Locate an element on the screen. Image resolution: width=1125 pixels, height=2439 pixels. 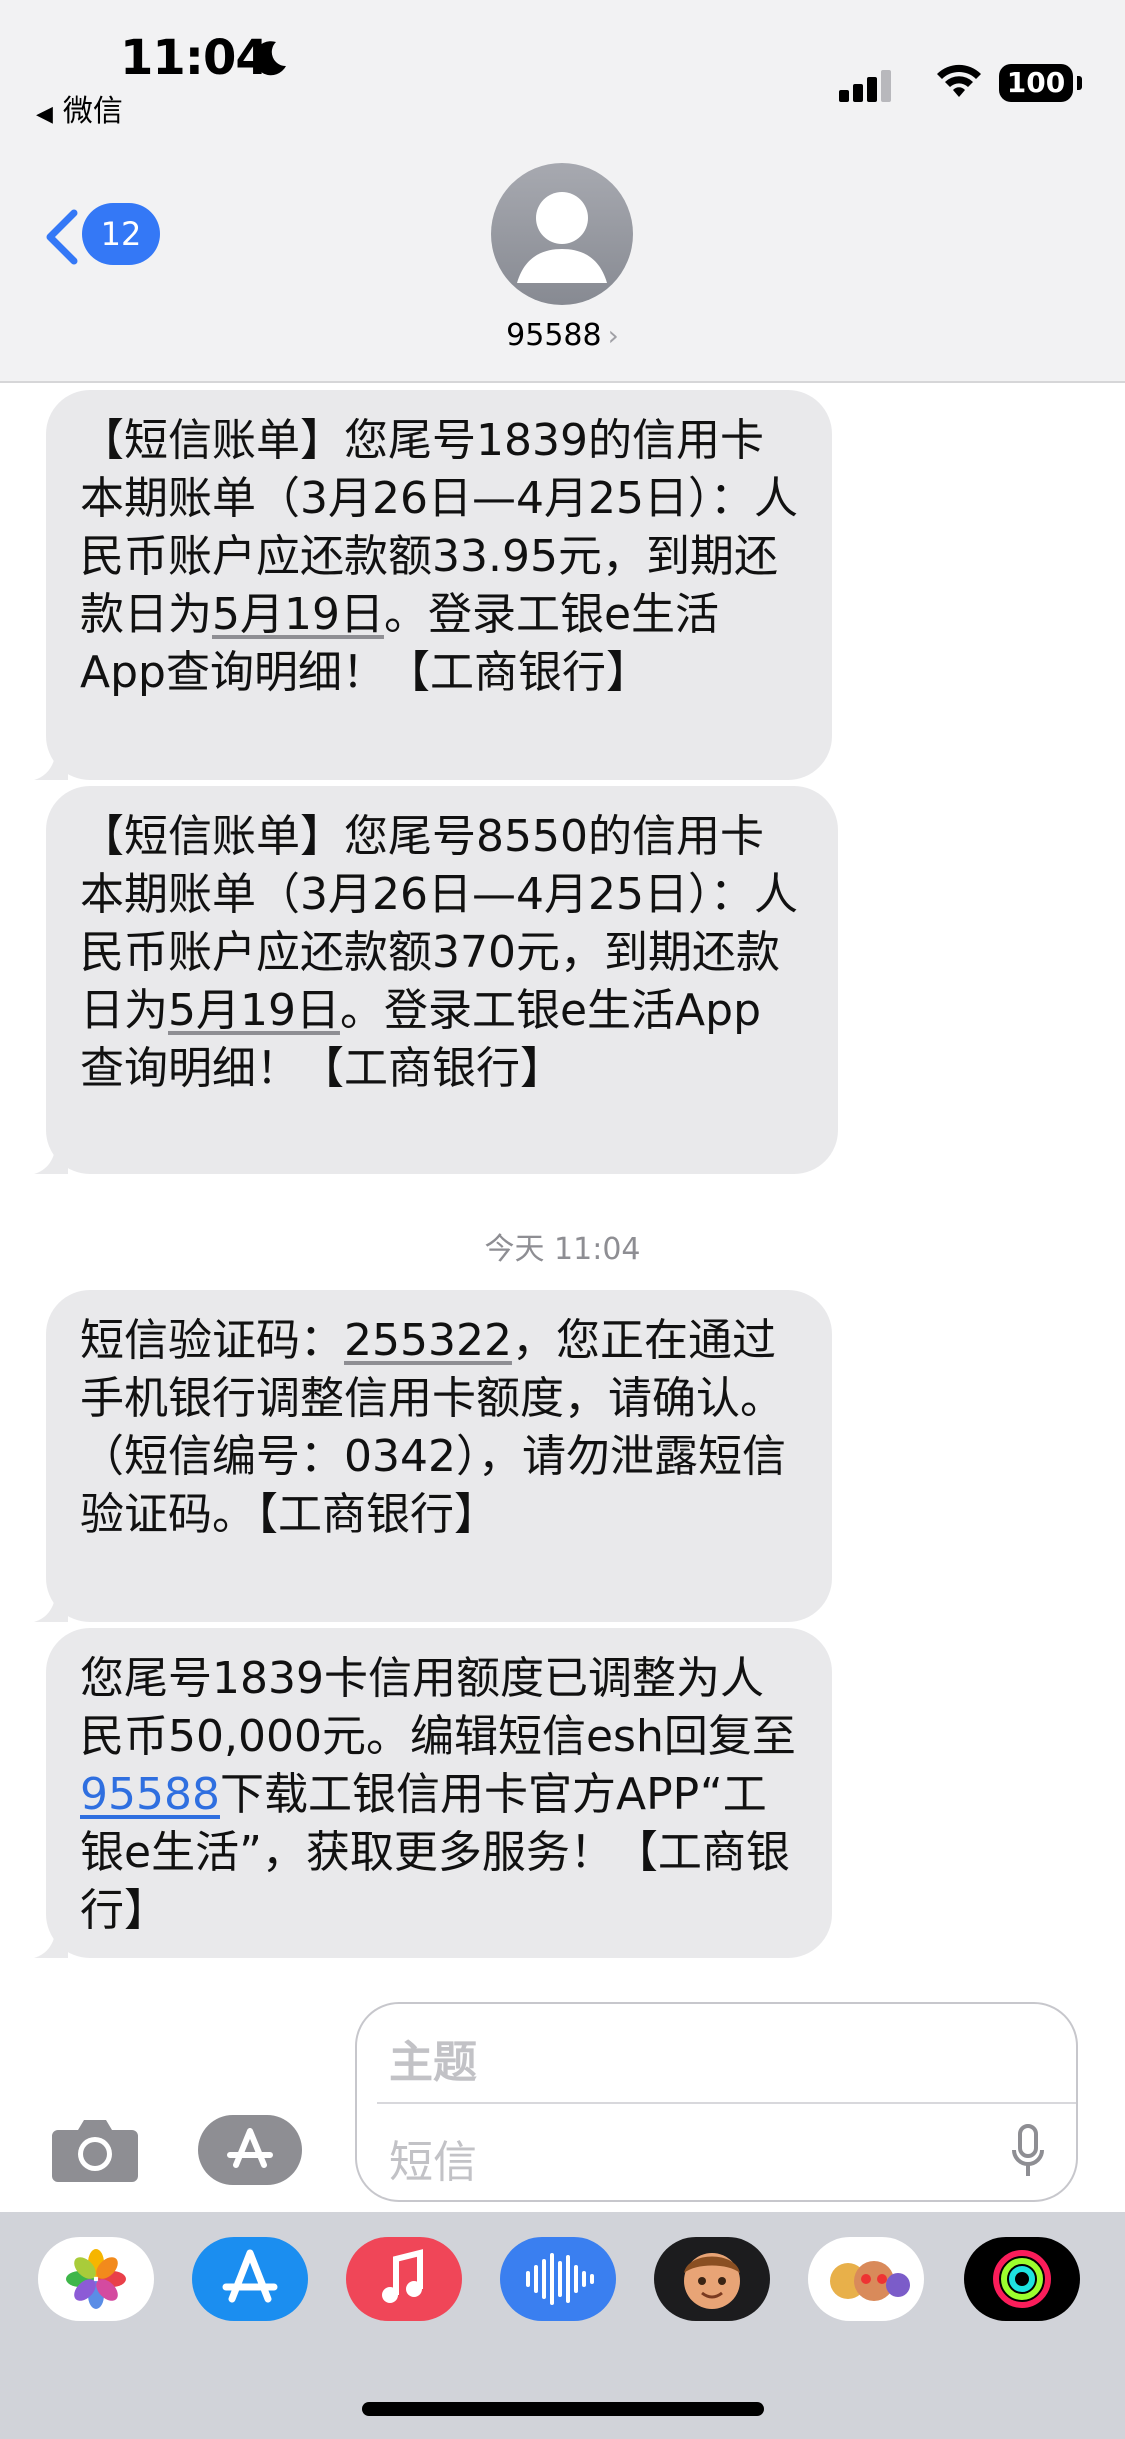
chevron-right-icon: › is located at coordinates (613, 335).